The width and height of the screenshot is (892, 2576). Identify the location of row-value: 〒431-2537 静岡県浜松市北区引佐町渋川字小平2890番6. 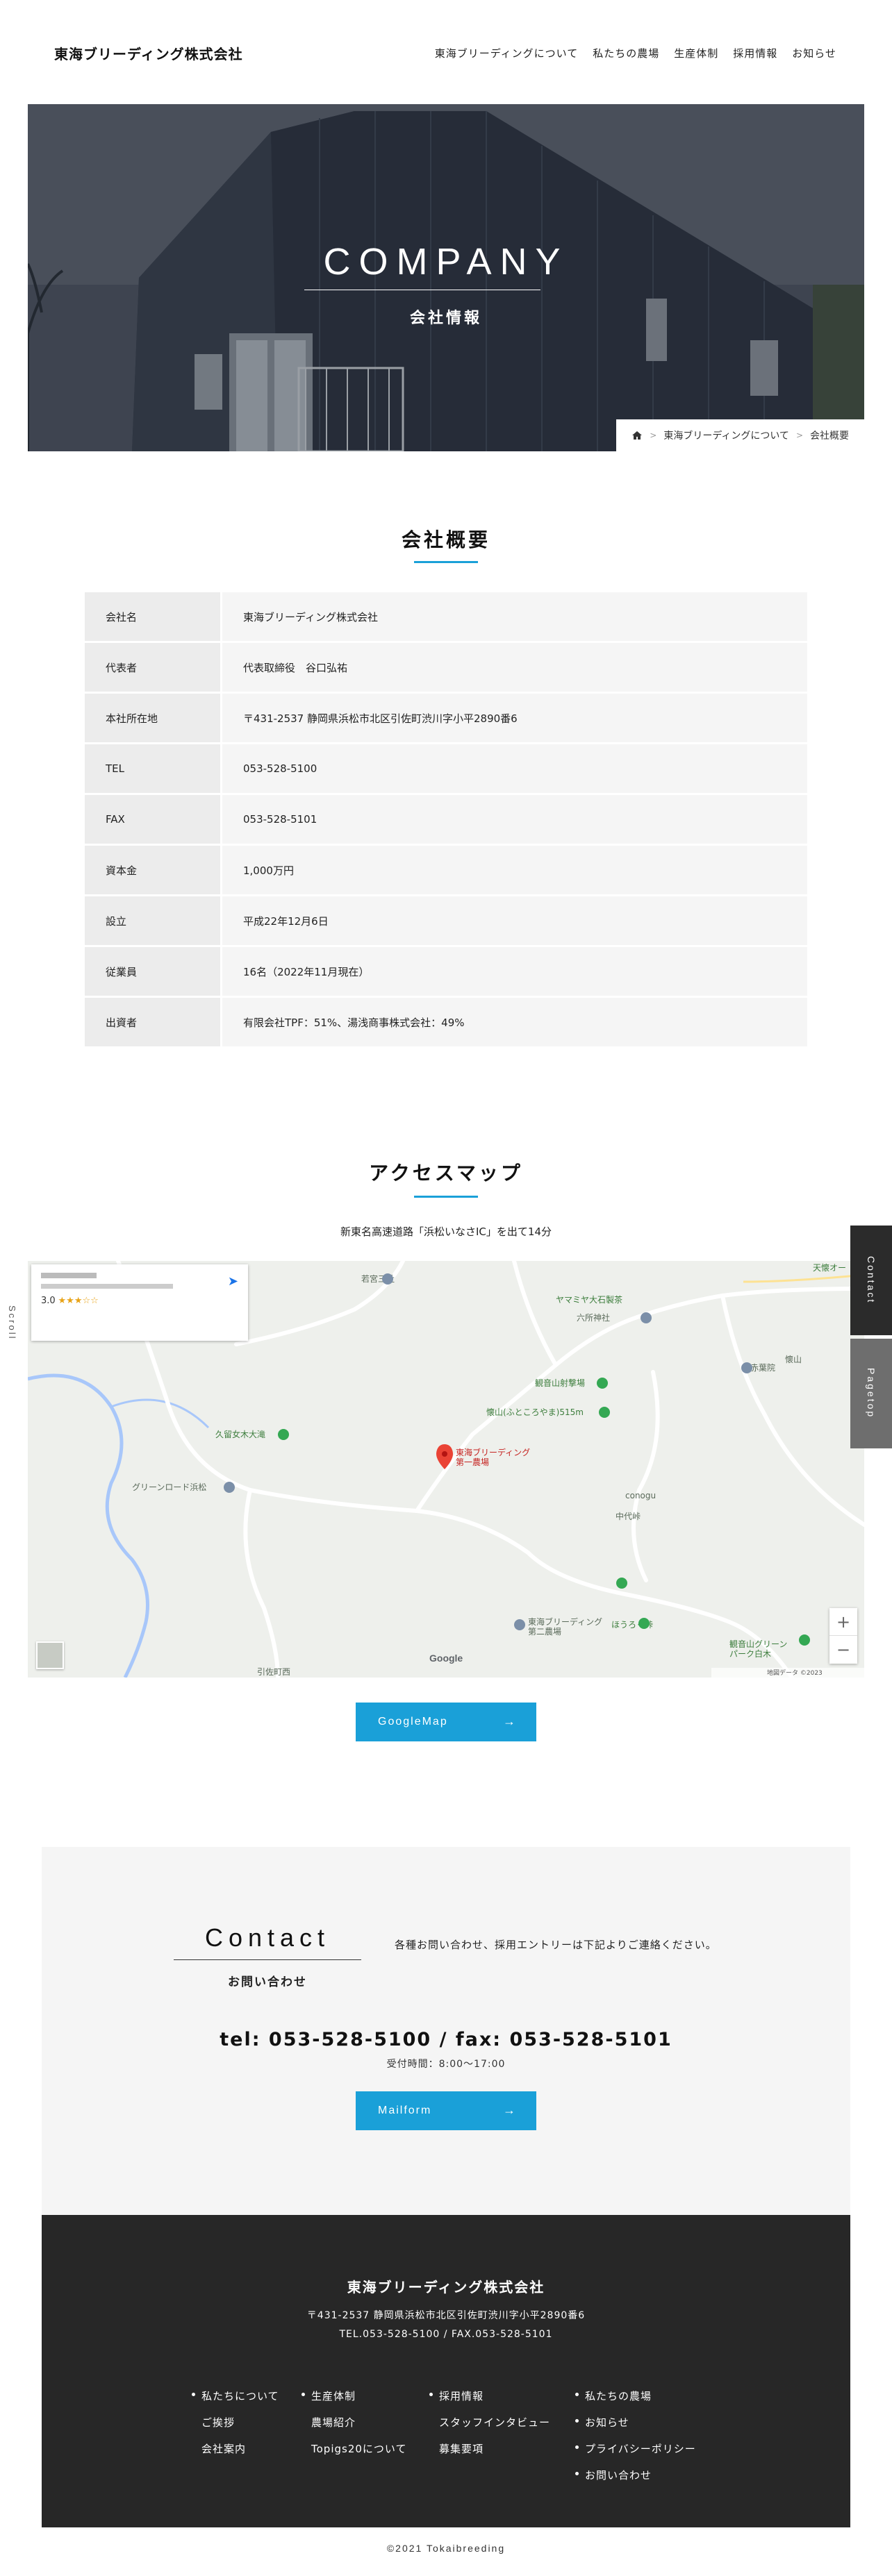
(514, 718).